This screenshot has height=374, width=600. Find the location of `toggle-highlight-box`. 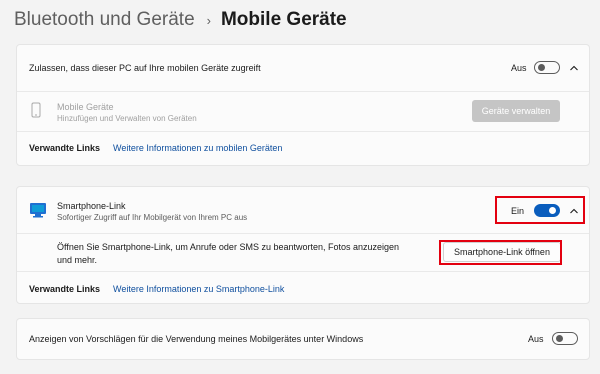

toggle-highlight-box is located at coordinates (540, 210).